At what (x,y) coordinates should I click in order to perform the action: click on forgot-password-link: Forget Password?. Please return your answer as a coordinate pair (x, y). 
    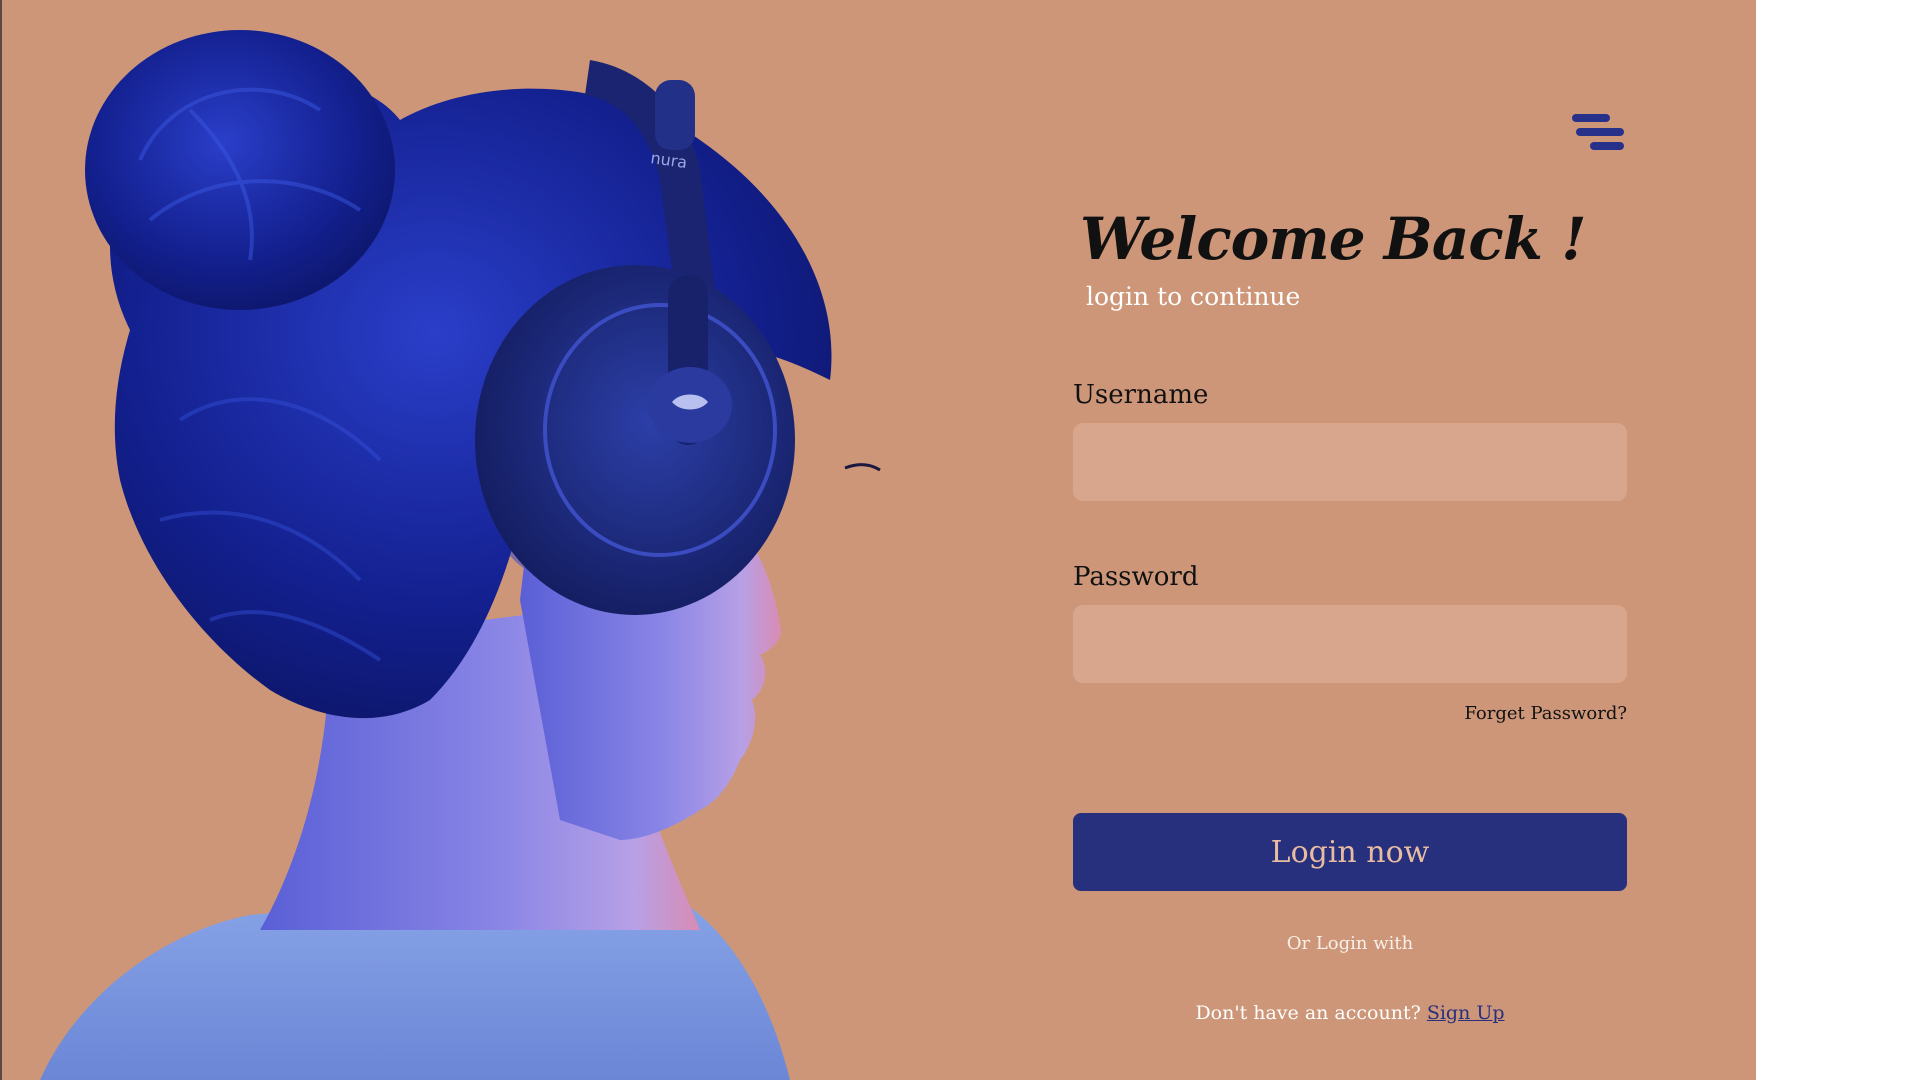
    Looking at the image, I should click on (1545, 713).